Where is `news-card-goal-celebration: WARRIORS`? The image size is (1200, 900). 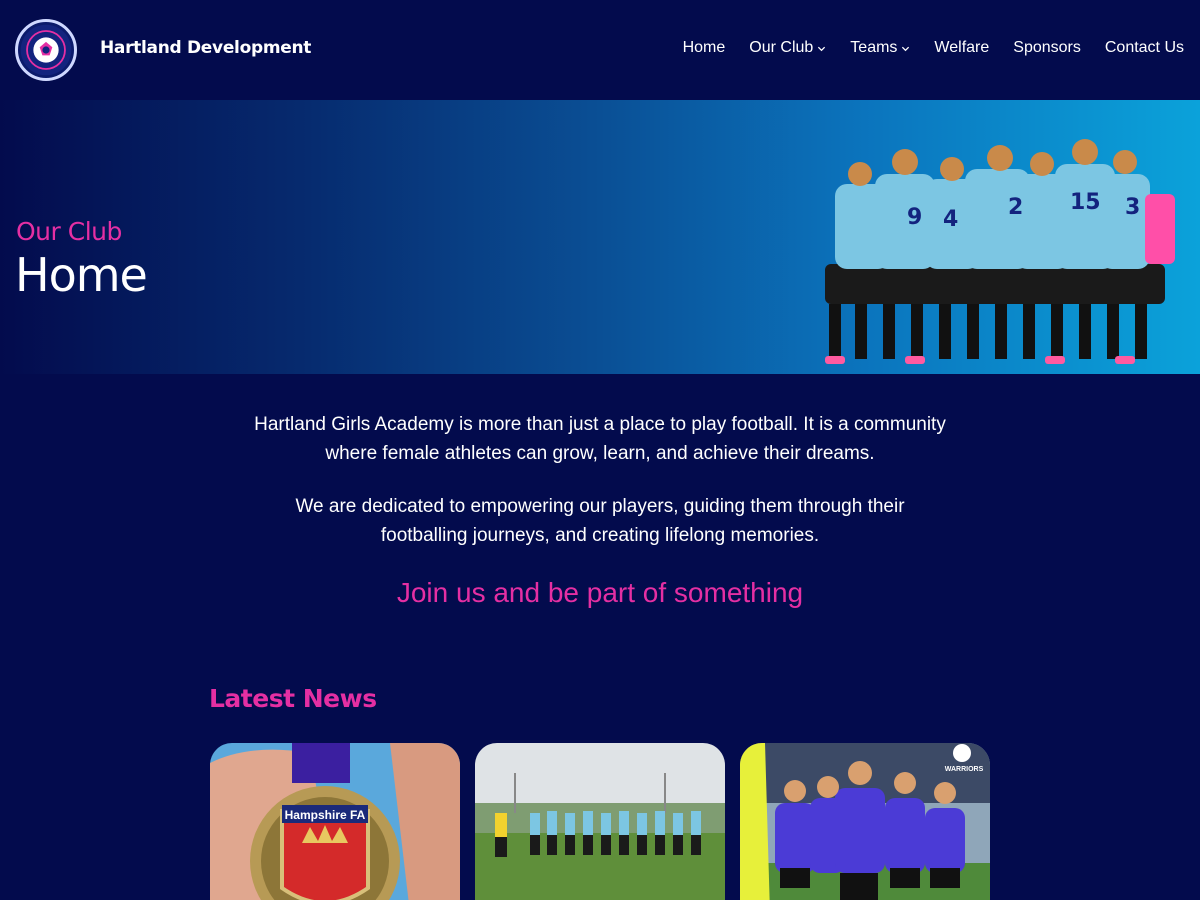 news-card-goal-celebration: WARRIORS is located at coordinates (865, 821).